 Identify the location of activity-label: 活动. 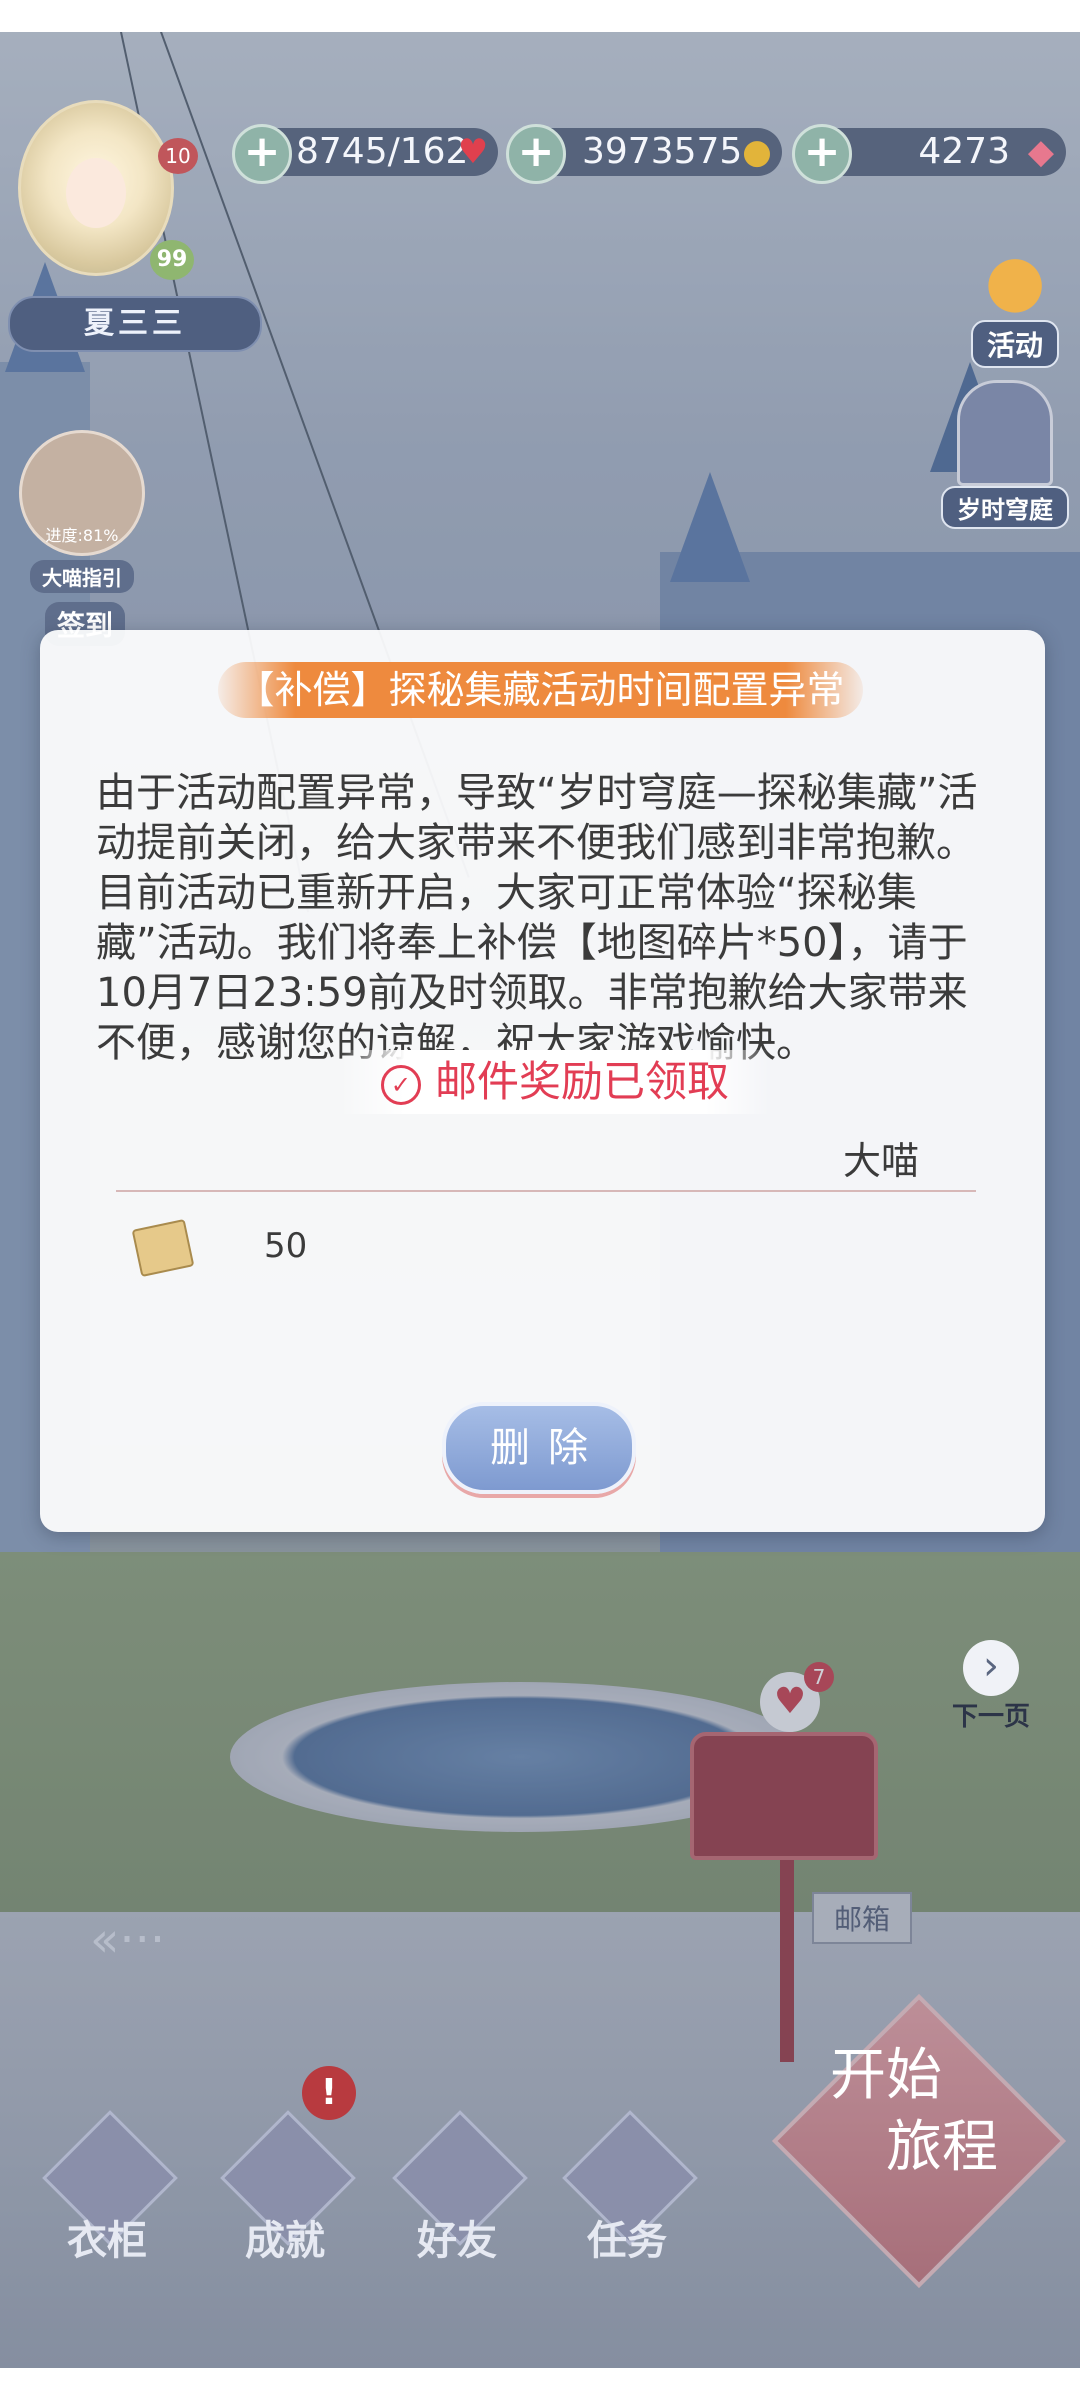
(1014, 344).